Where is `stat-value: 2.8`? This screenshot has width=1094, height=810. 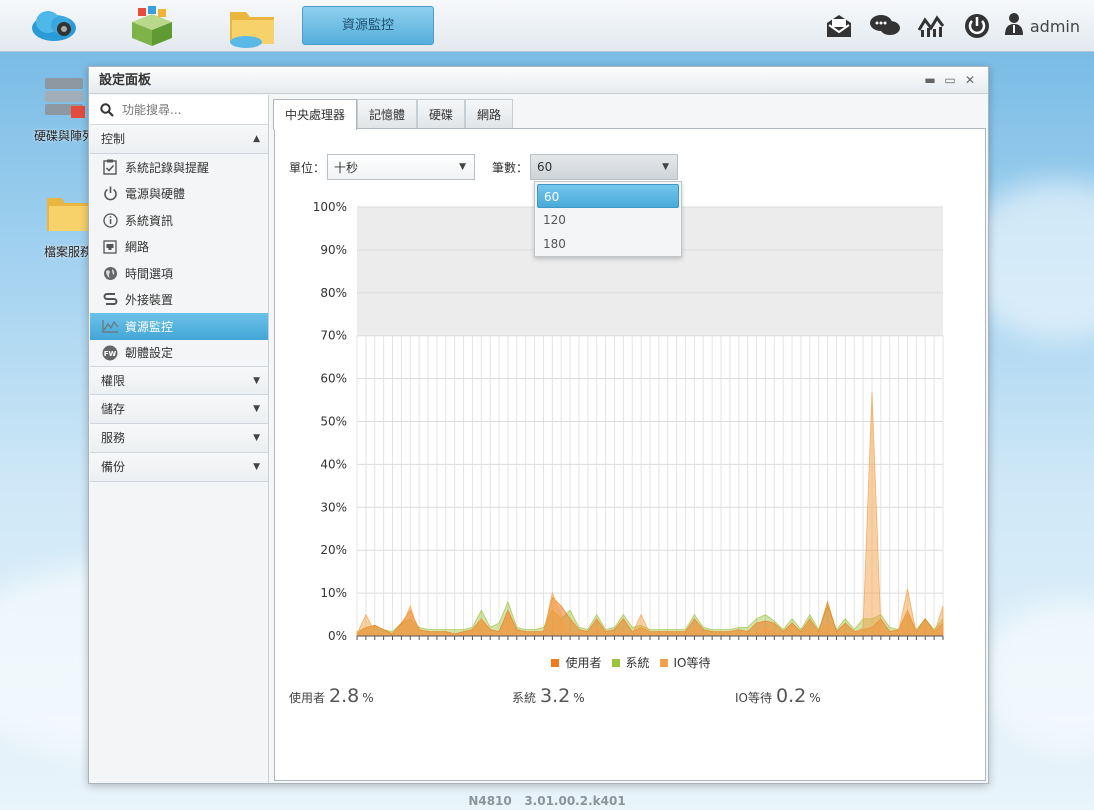
stat-value: 2.8 is located at coordinates (344, 696).